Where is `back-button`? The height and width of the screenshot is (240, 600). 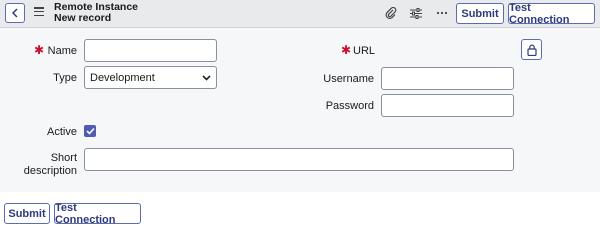
back-button is located at coordinates (15, 13).